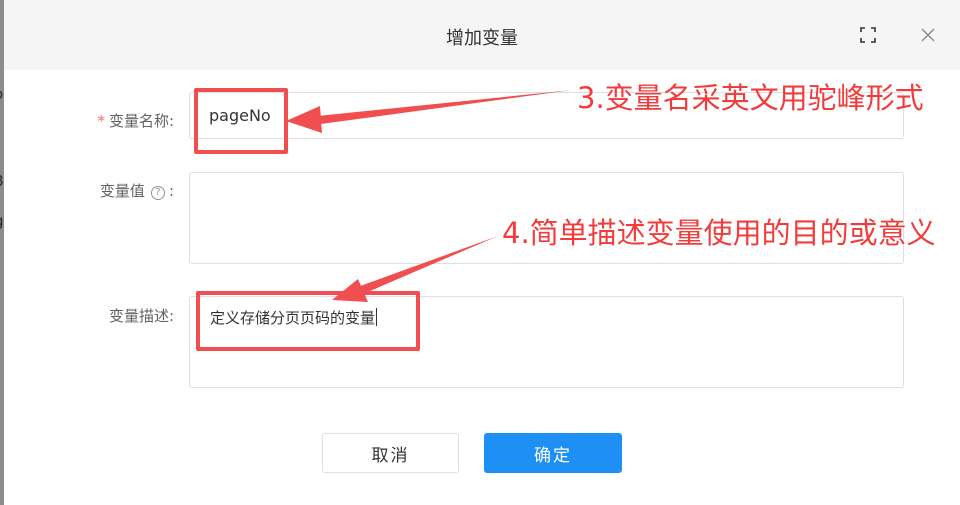  Describe the element at coordinates (415, 269) in the screenshot. I see `arrow-to-description-field` at that location.